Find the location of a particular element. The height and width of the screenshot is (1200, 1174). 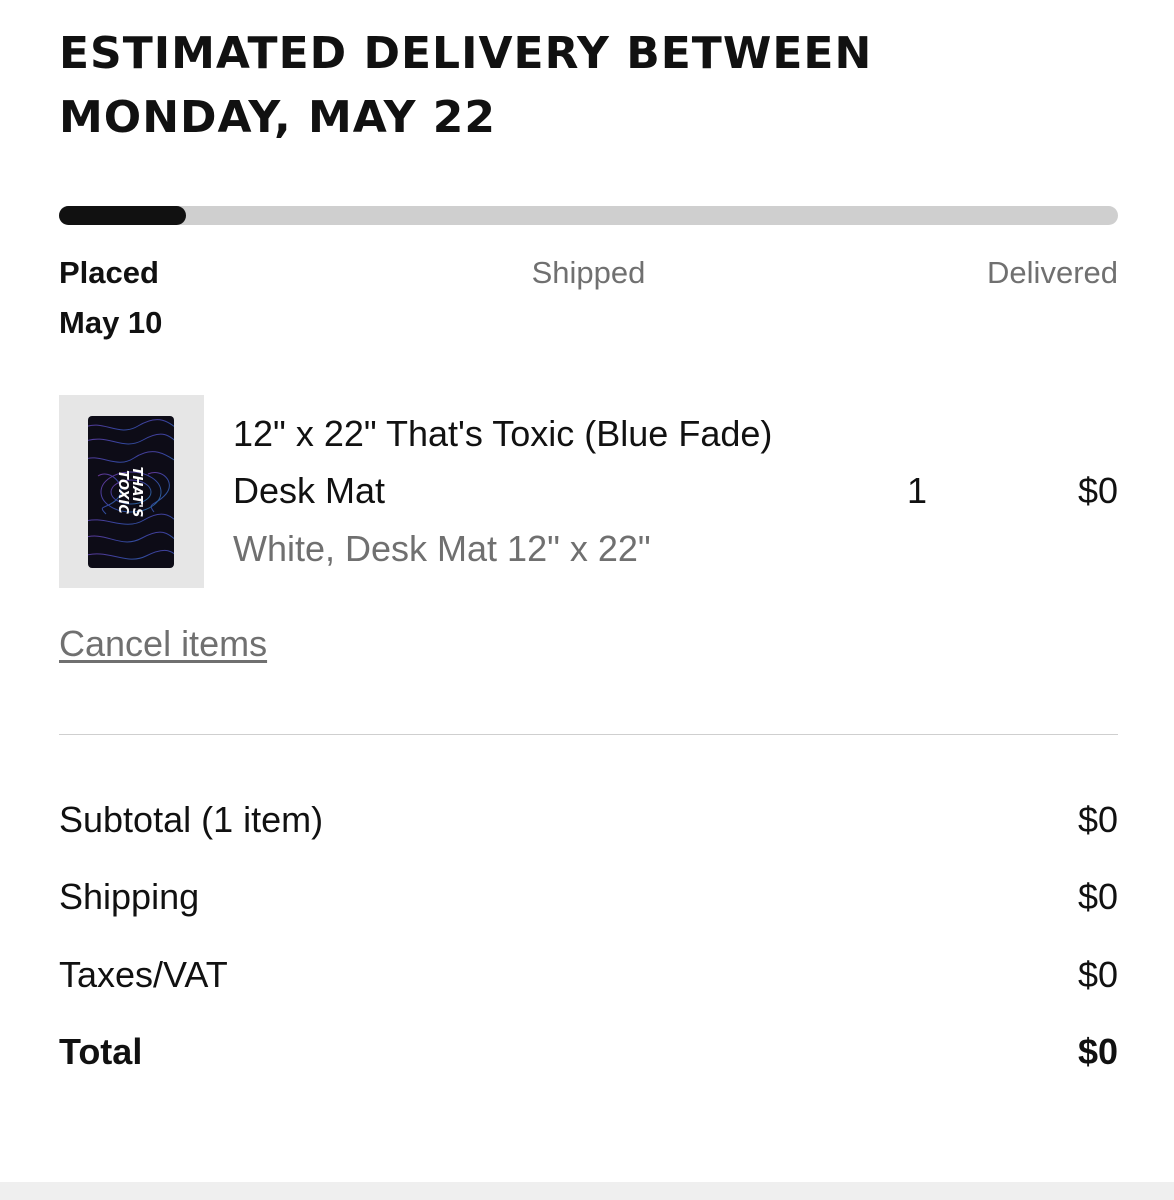

summary-shipping-row: Shipping $0 is located at coordinates (588, 897).